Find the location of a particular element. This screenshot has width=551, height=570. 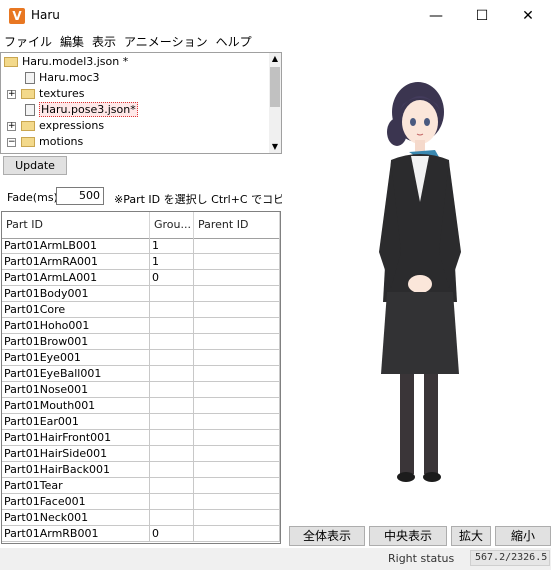

tree-item-motions: motions is located at coordinates (52, 142).